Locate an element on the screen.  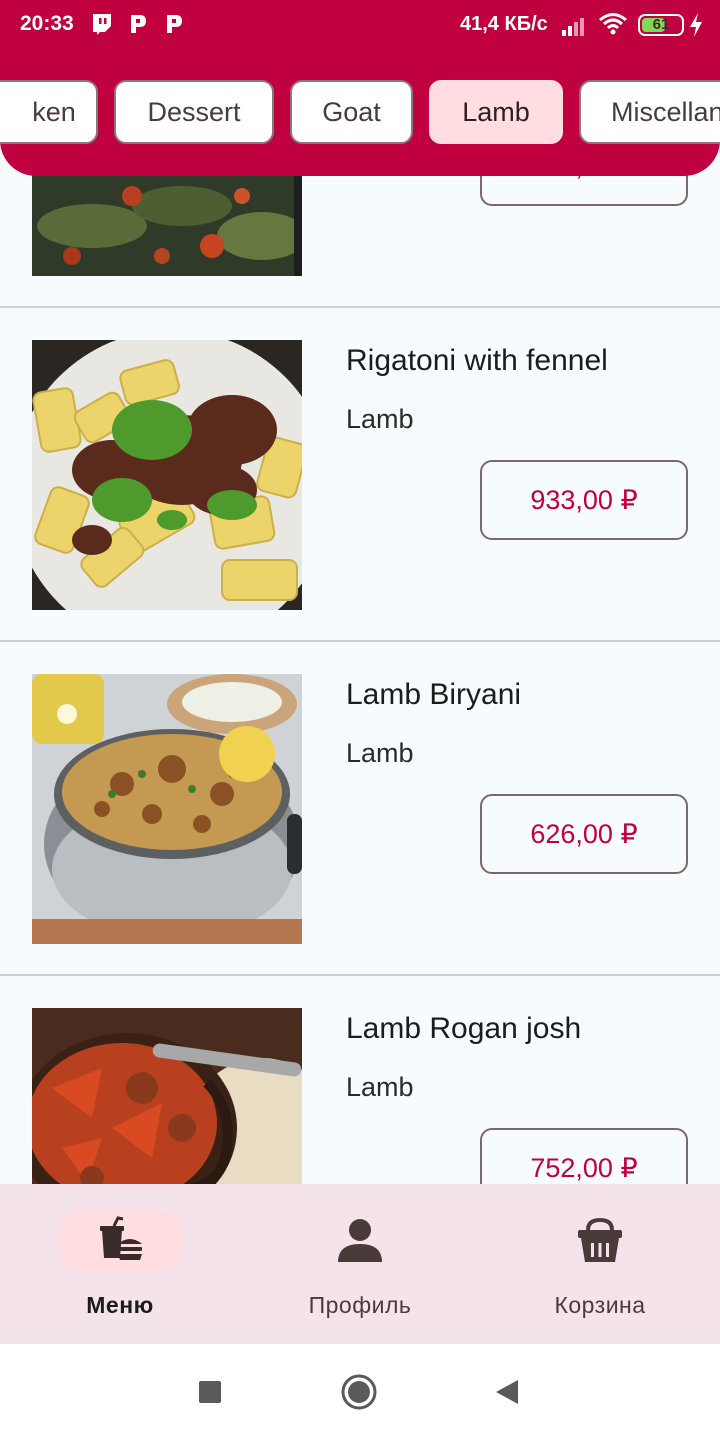
battery-icon: 61 is located at coordinates (661, 25).